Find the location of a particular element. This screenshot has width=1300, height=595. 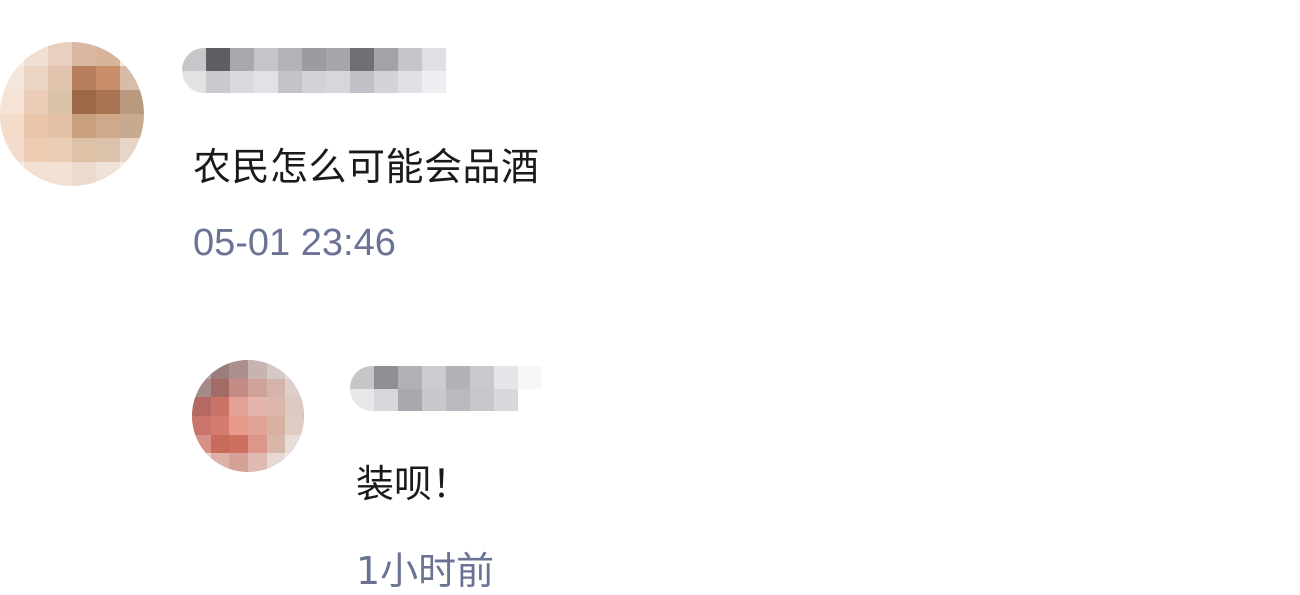

comment-text: 装呗！ is located at coordinates (413, 484).